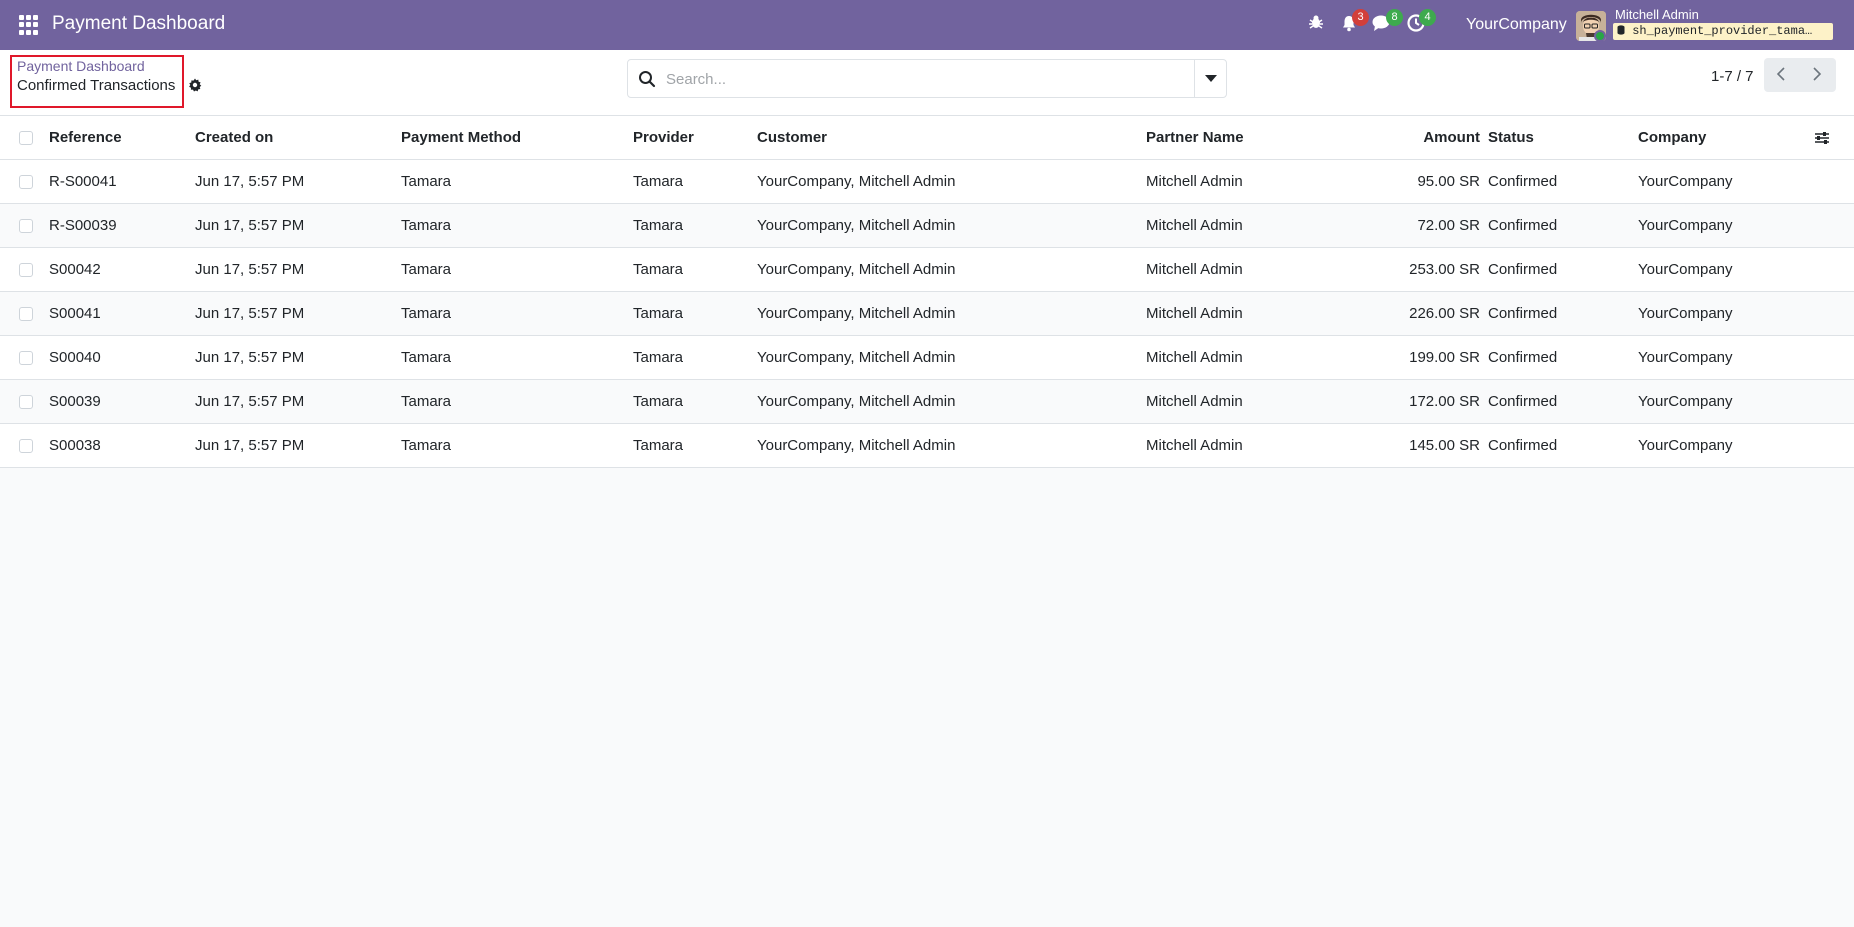 This screenshot has height=927, width=1854. I want to click on online-status-dot, so click(1600, 36).